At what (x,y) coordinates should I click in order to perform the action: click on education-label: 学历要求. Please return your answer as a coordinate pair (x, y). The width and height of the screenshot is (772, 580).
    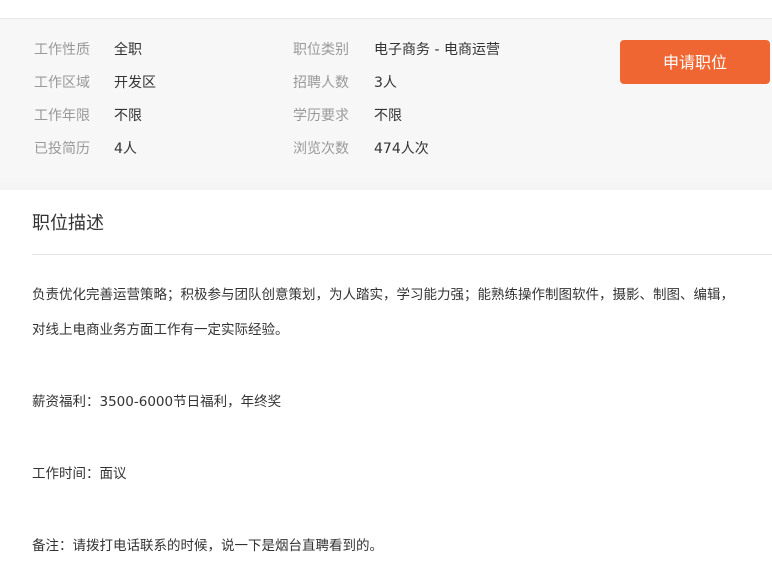
    Looking at the image, I should click on (321, 116).